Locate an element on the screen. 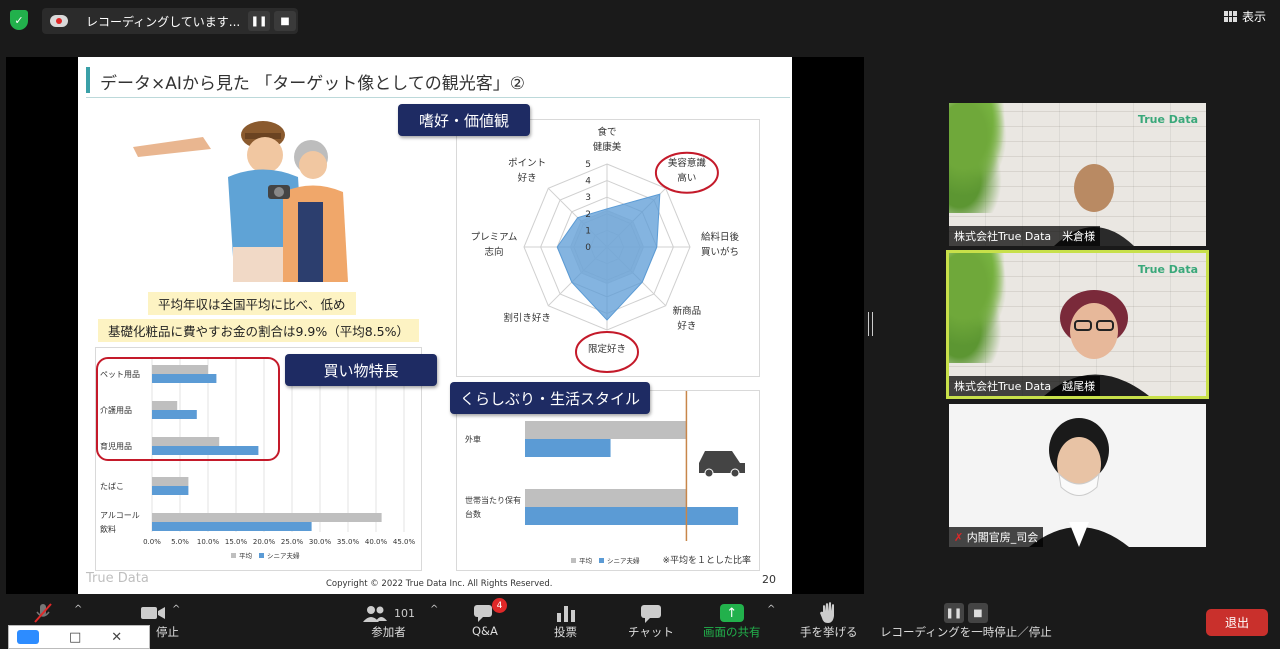 Image resolution: width=1280 pixels, height=649 pixels. restore-icon: □ is located at coordinates (75, 637).